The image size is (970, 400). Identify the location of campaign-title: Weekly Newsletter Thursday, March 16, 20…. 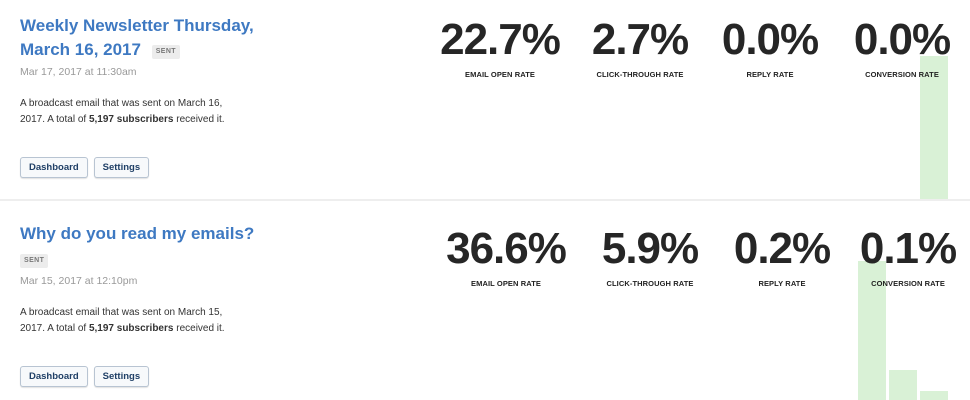
(150, 38).